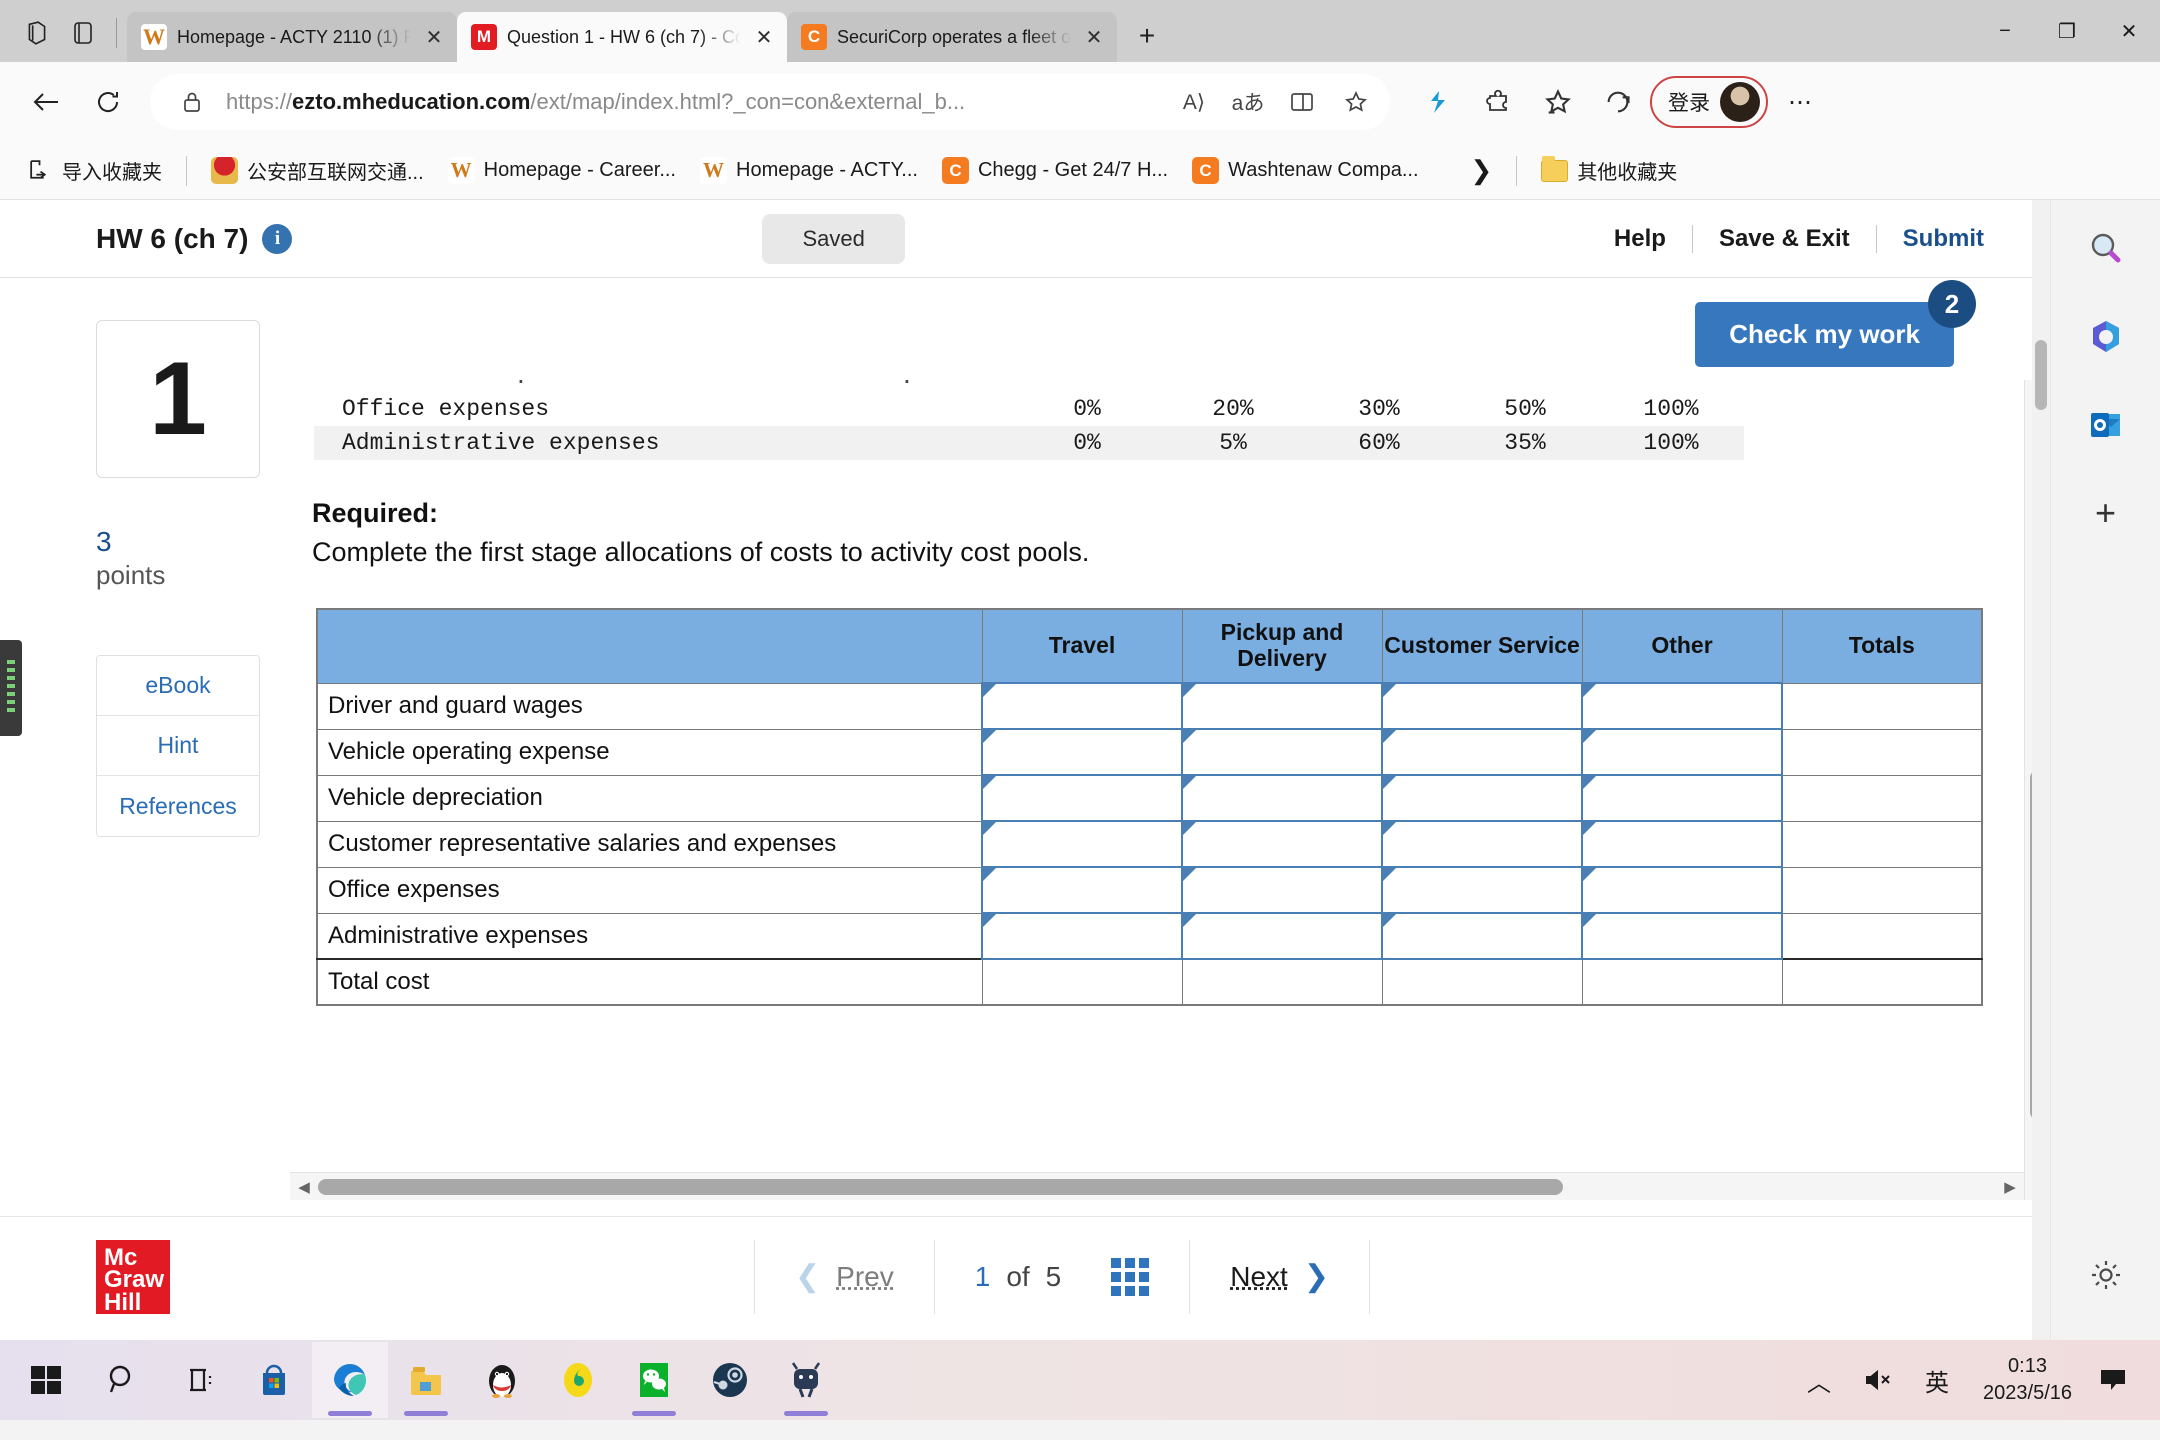 The width and height of the screenshot is (2160, 1440). Describe the element at coordinates (654, 1380) in the screenshot. I see `wechat-button` at that location.